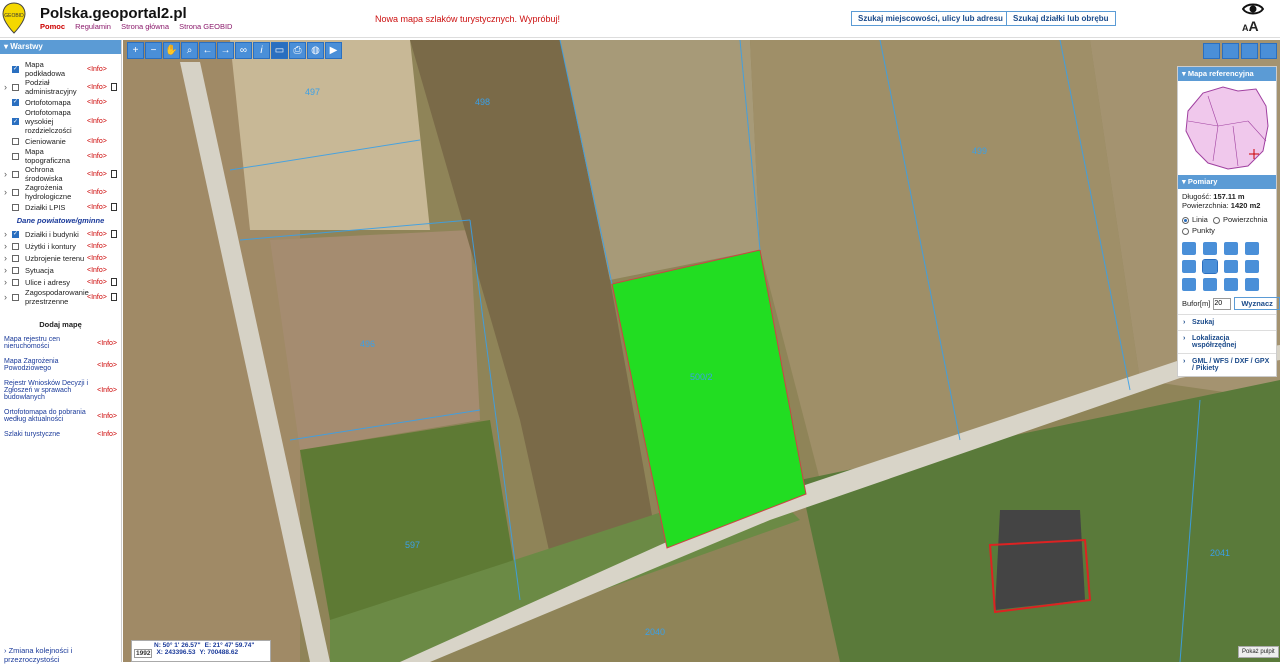 Image resolution: width=1280 pixels, height=664 pixels. What do you see at coordinates (60, 47) in the screenshot?
I see `layers-panel-header: ▾ Warstwy` at bounding box center [60, 47].